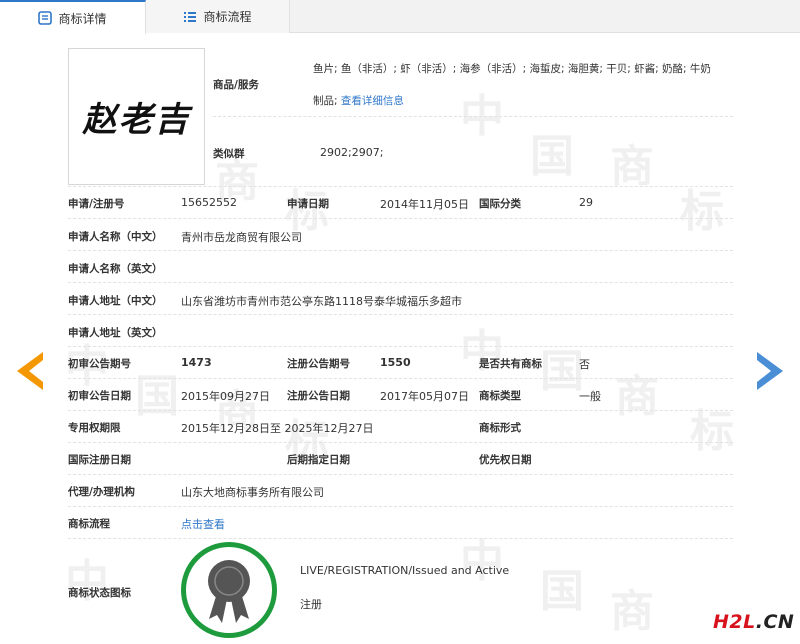 This screenshot has height=644, width=800. Describe the element at coordinates (318, 396) in the screenshot. I see `reg-pub-date-label: 注册公告日期` at that location.